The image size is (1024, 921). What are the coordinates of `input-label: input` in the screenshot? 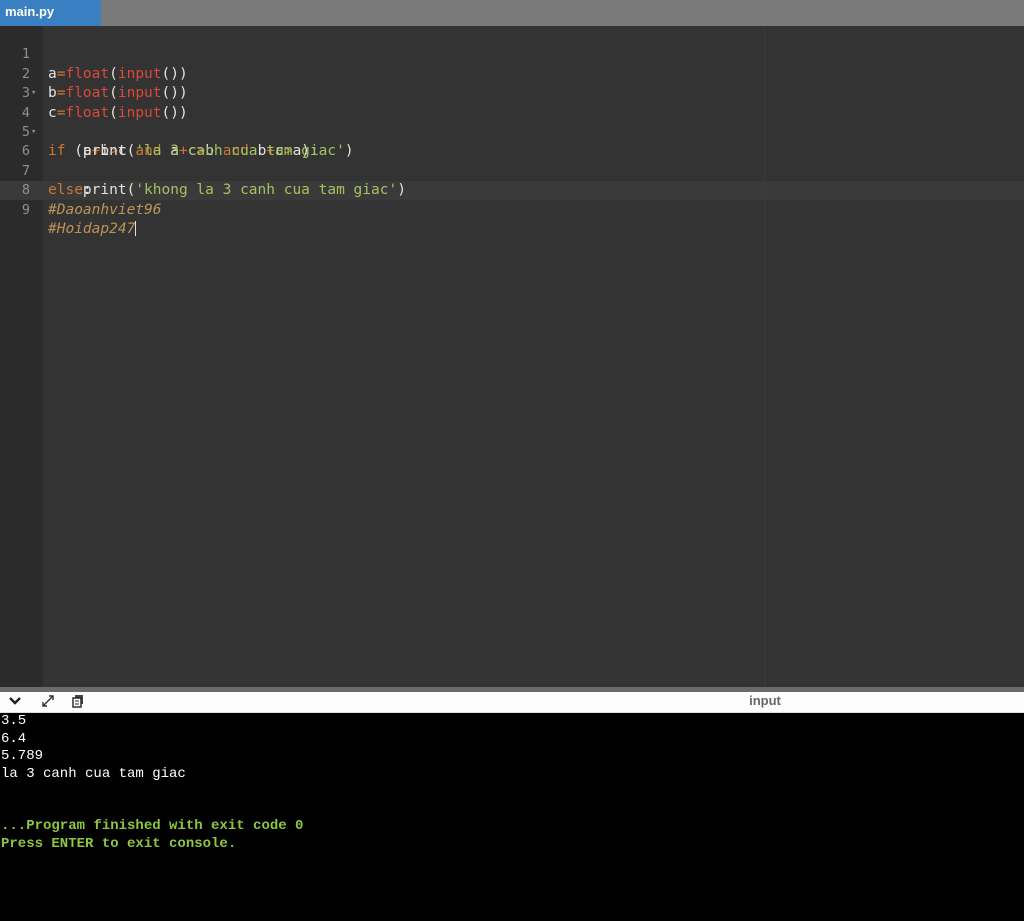 It's located at (765, 700).